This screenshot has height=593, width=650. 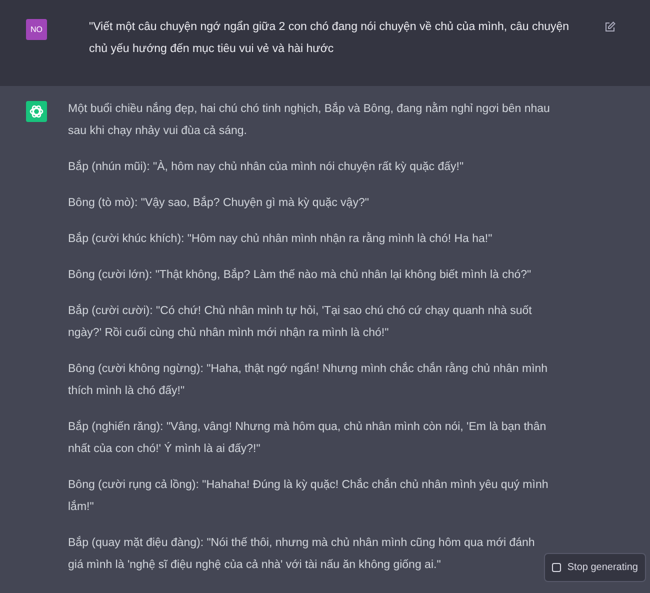 I want to click on stop-generating-button: Stop generating, so click(x=595, y=567).